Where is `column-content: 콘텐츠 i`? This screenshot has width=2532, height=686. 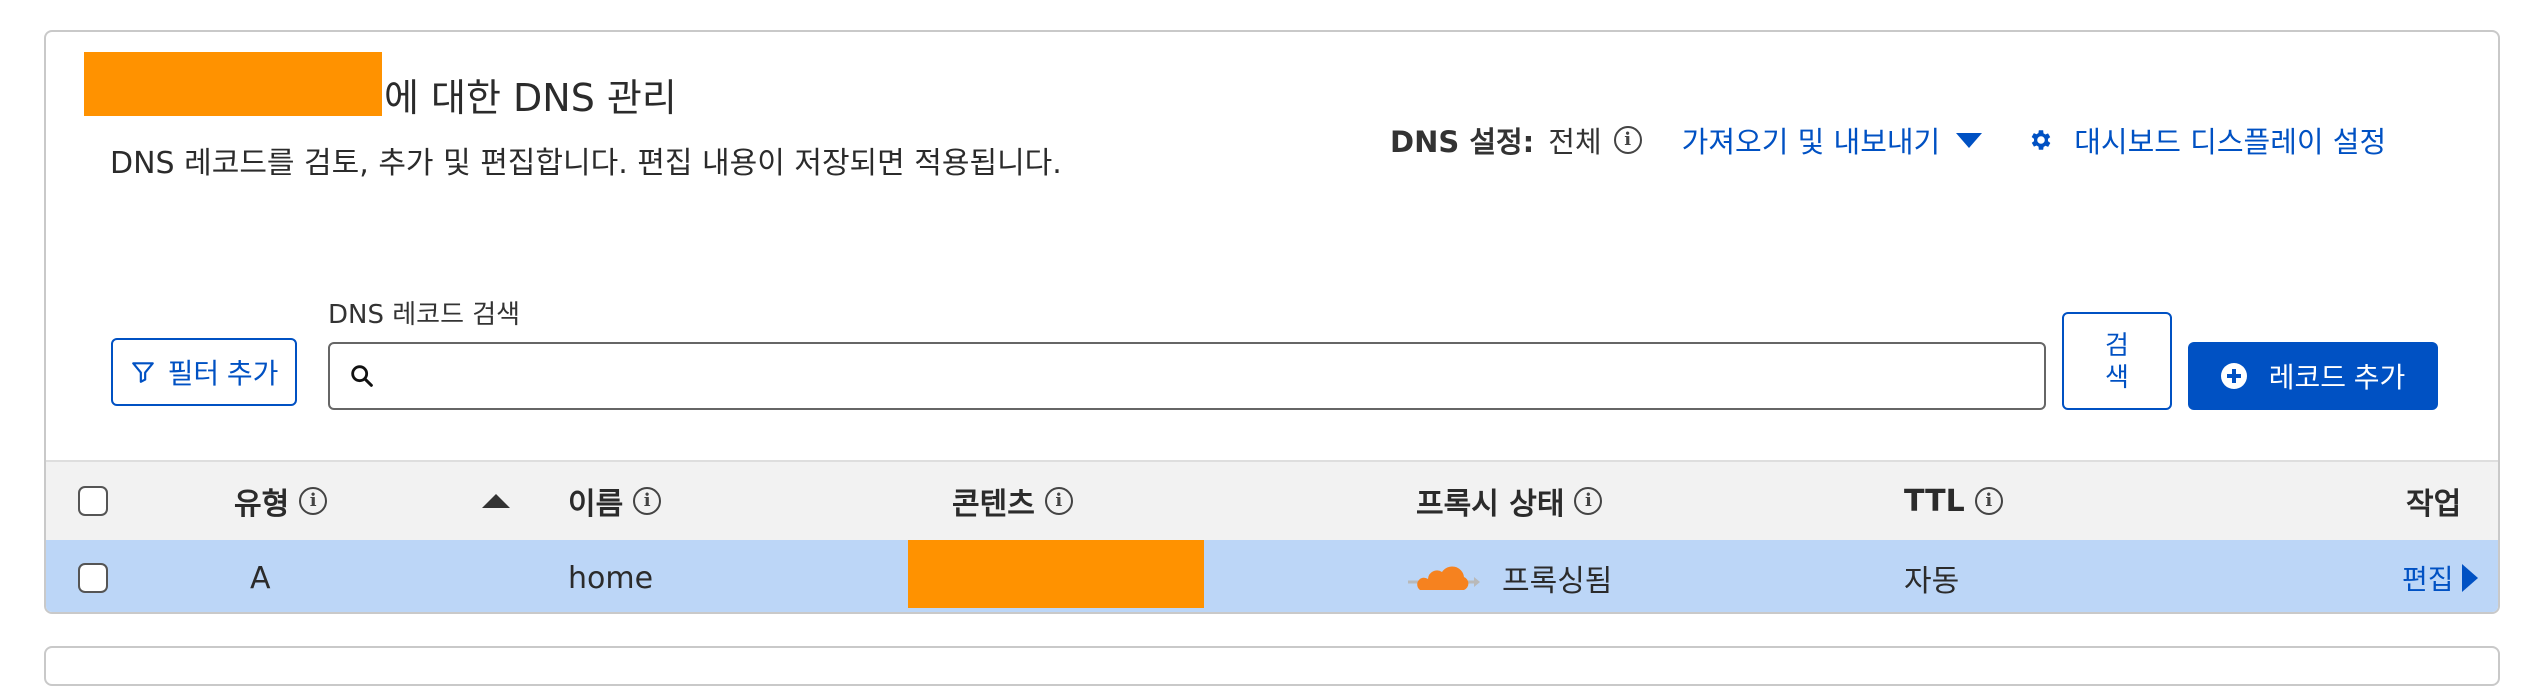 column-content: 콘텐츠 i is located at coordinates (1012, 501).